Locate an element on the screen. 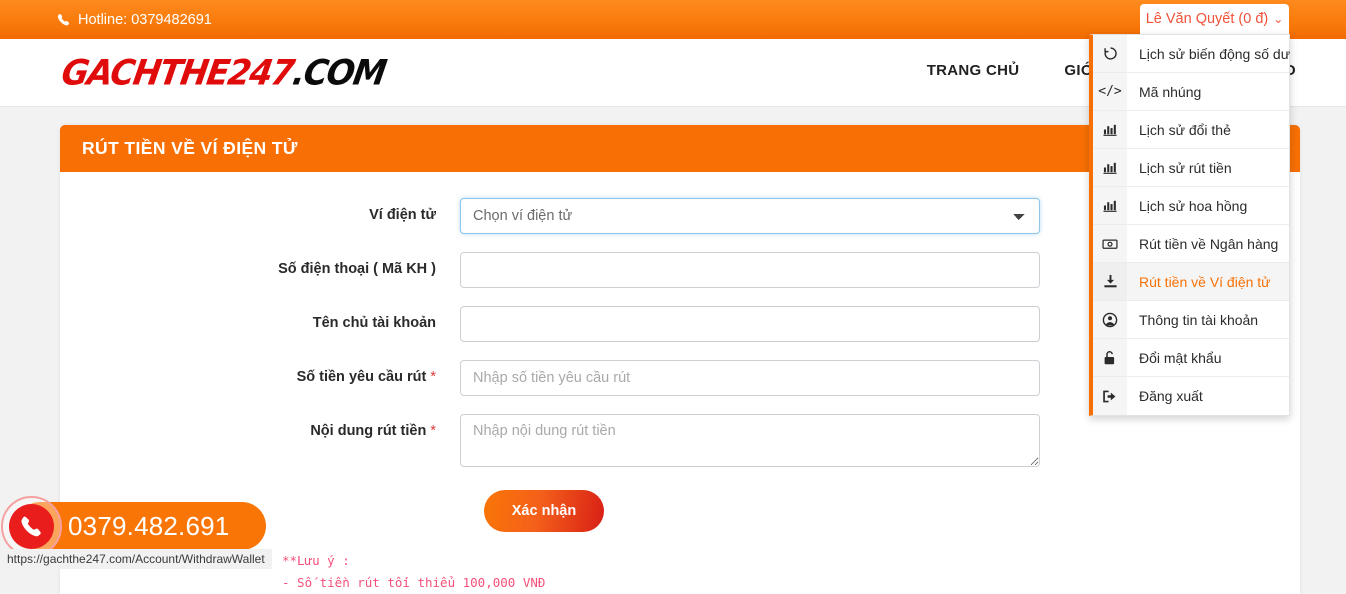 This screenshot has width=1346, height=594. hotline-label: Hotline: 0379482691 is located at coordinates (145, 19).